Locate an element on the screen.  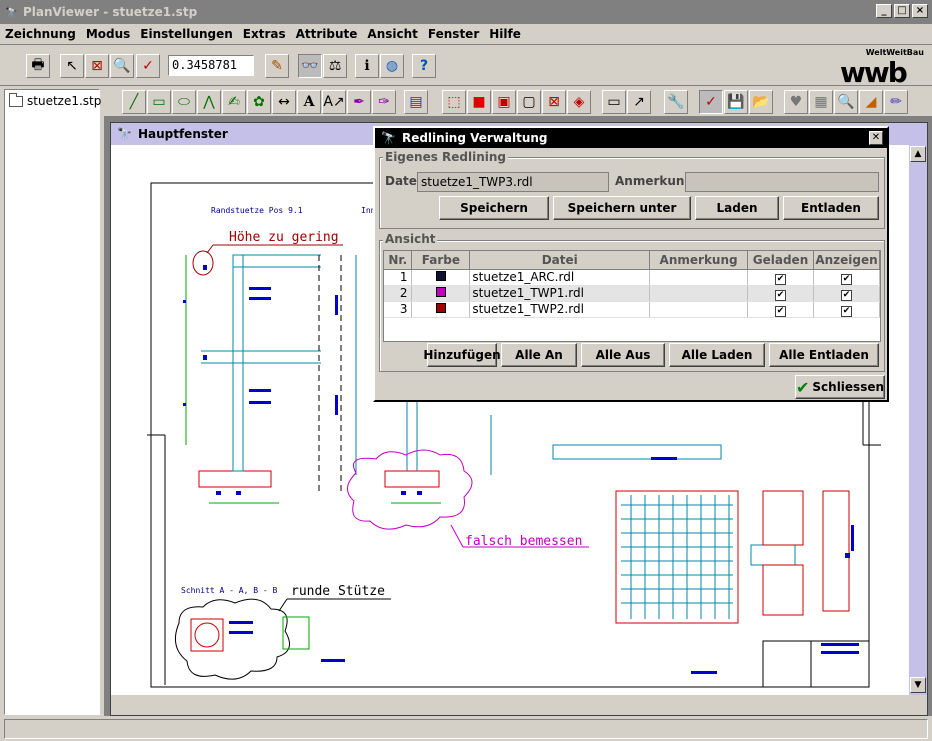
table-row: 3 stuetze1_TWP2.rdl ✔ ✔ is located at coordinates (632, 309).